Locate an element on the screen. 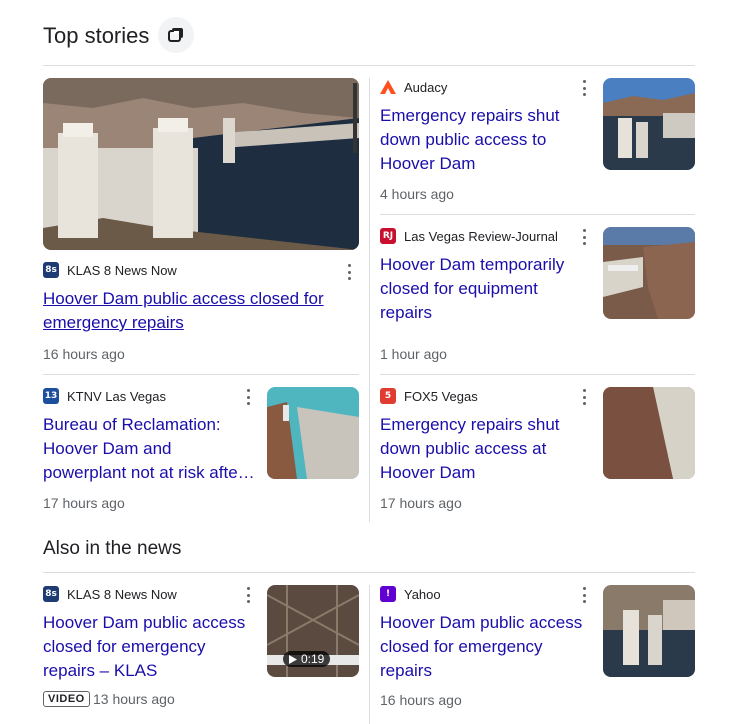 This screenshot has height=724, width=751. source-name: Audacy is located at coordinates (426, 87).